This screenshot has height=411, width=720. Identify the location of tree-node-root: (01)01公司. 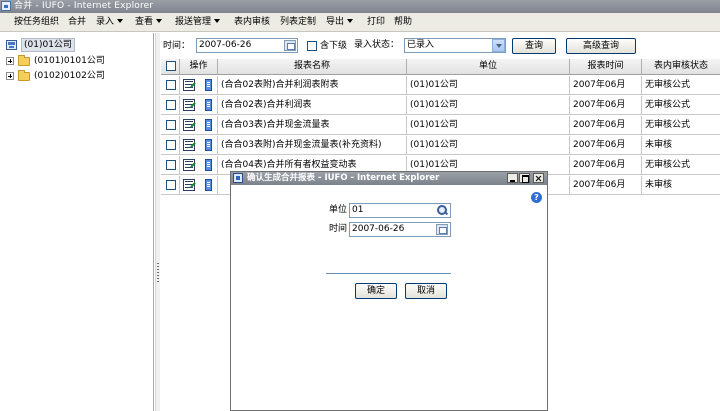
(74, 45).